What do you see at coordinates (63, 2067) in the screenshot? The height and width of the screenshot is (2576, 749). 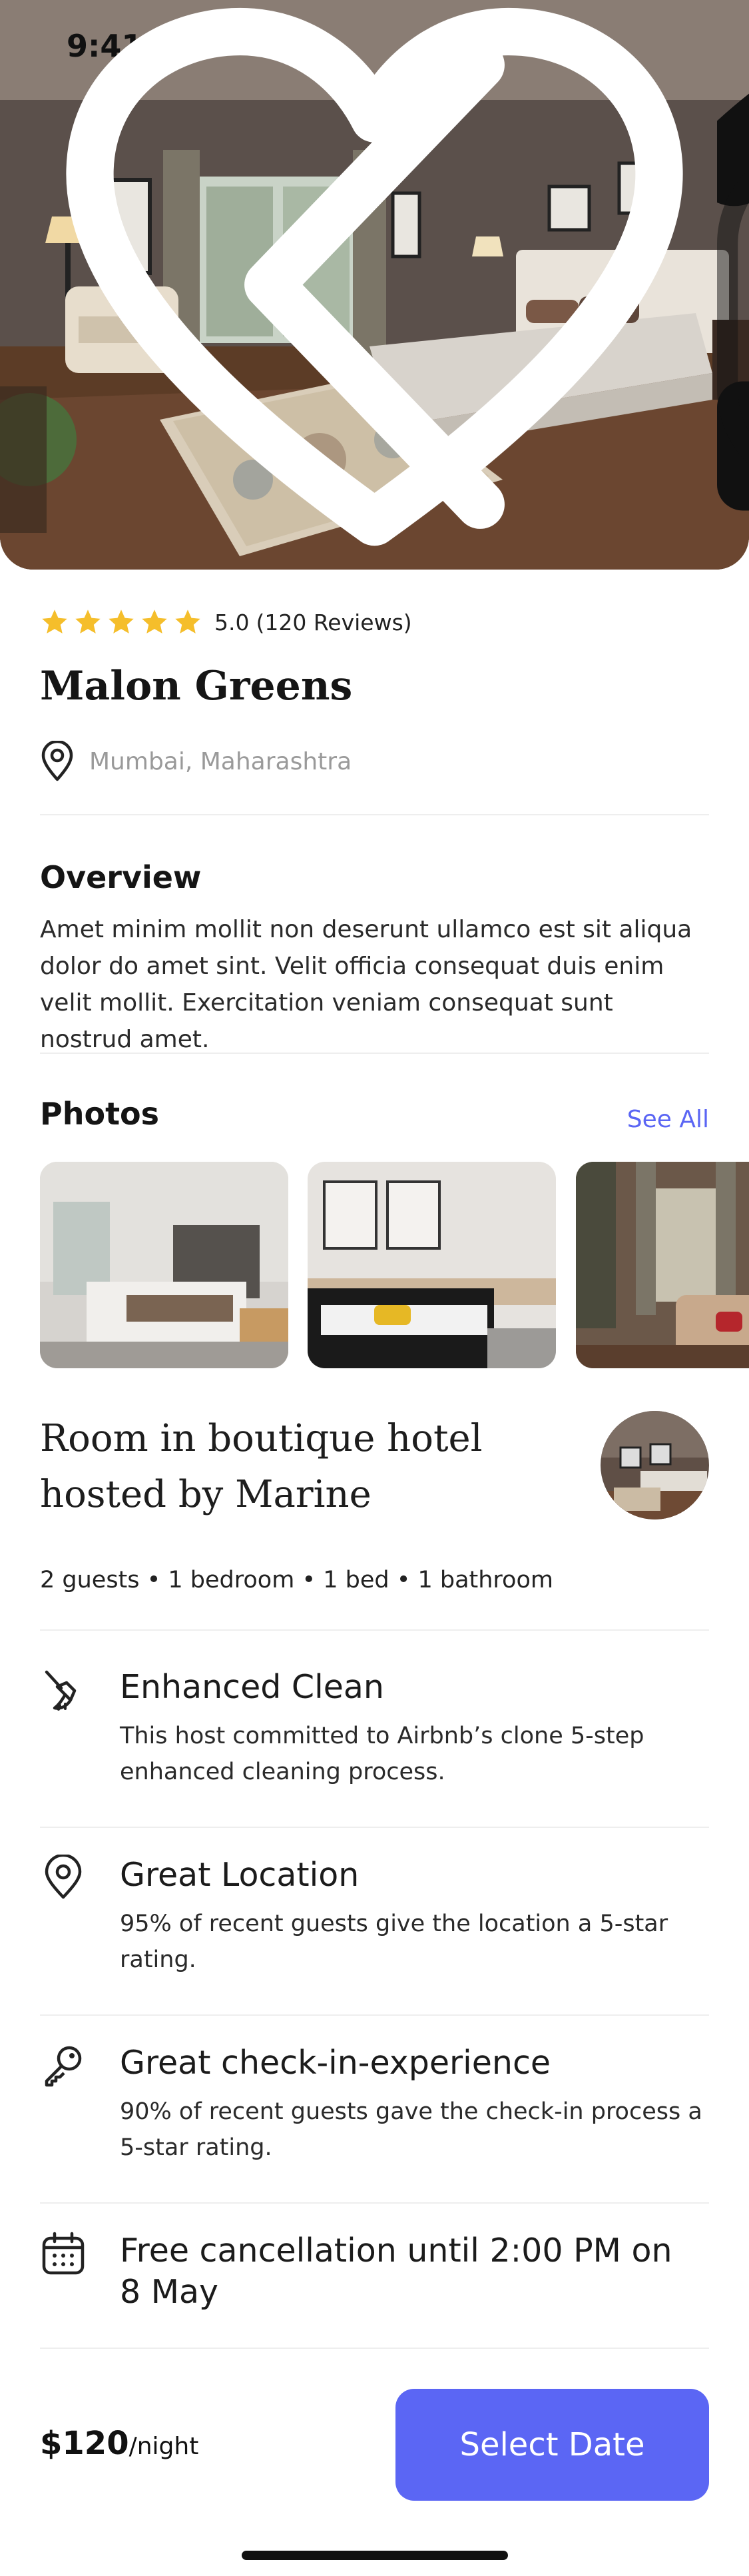 I see `key-icon` at bounding box center [63, 2067].